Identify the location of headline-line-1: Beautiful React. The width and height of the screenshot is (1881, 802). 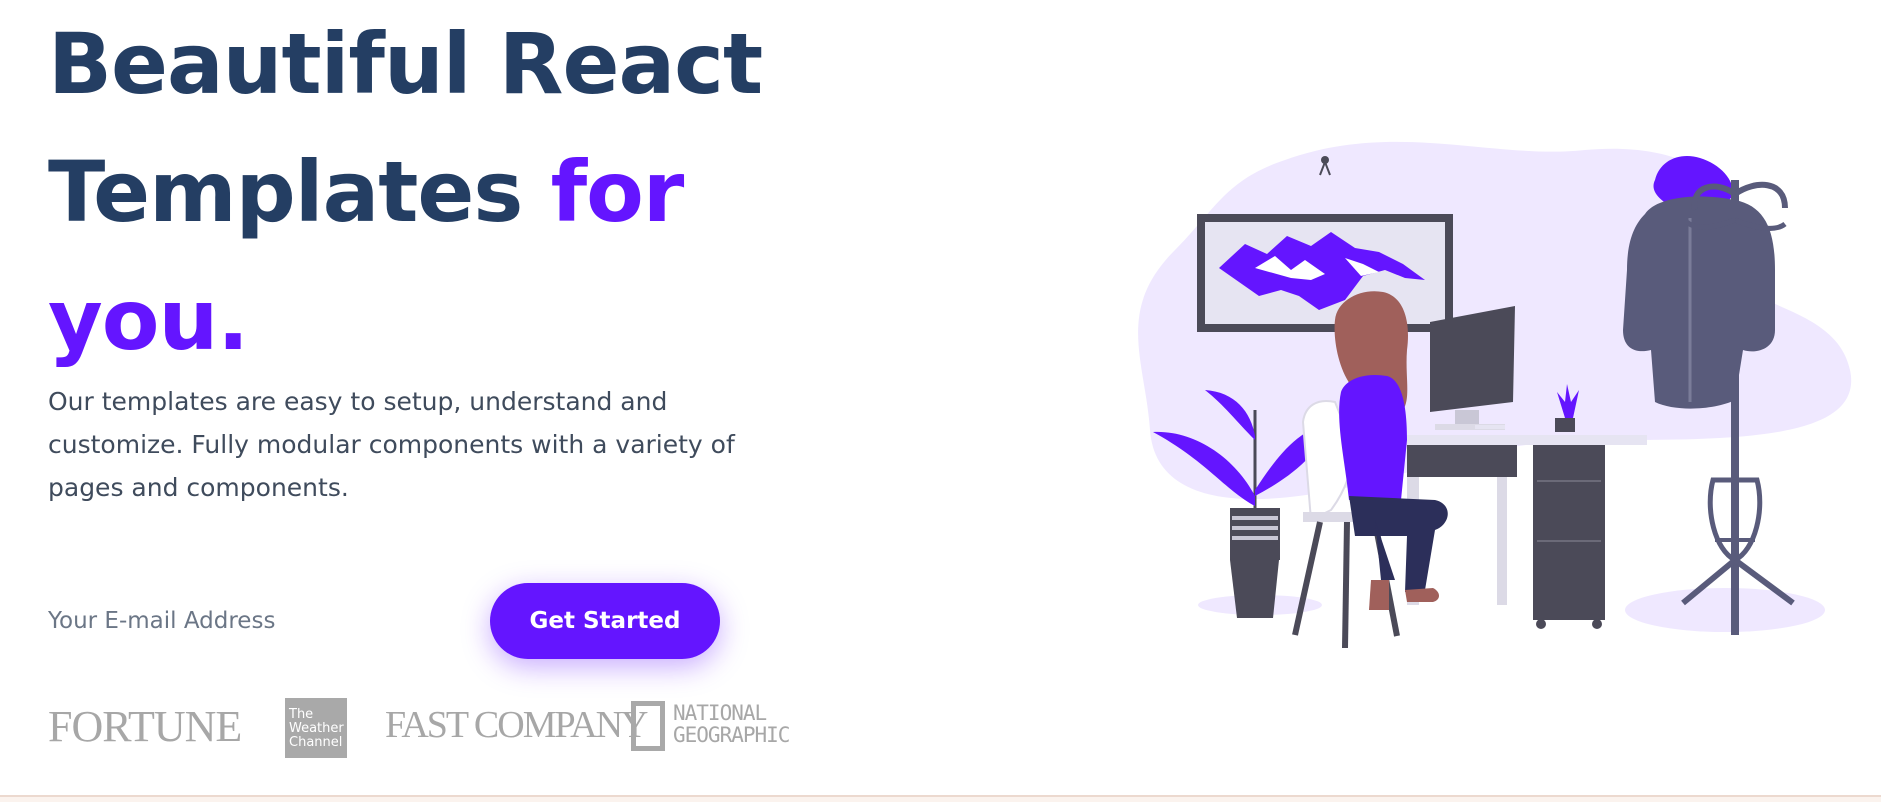
(405, 64).